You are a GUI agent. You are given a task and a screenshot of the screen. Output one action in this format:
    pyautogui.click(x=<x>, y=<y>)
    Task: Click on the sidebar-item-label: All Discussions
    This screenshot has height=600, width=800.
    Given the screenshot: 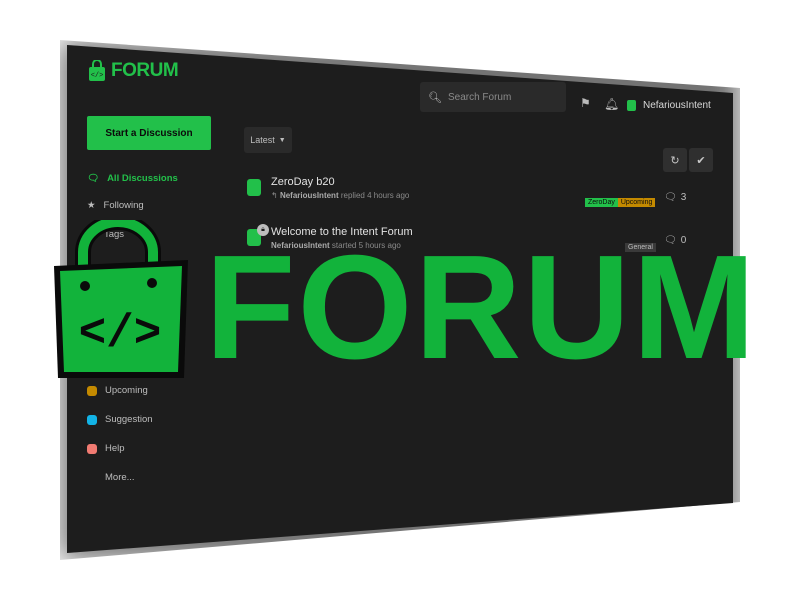 What is the action you would take?
    pyautogui.click(x=142, y=178)
    